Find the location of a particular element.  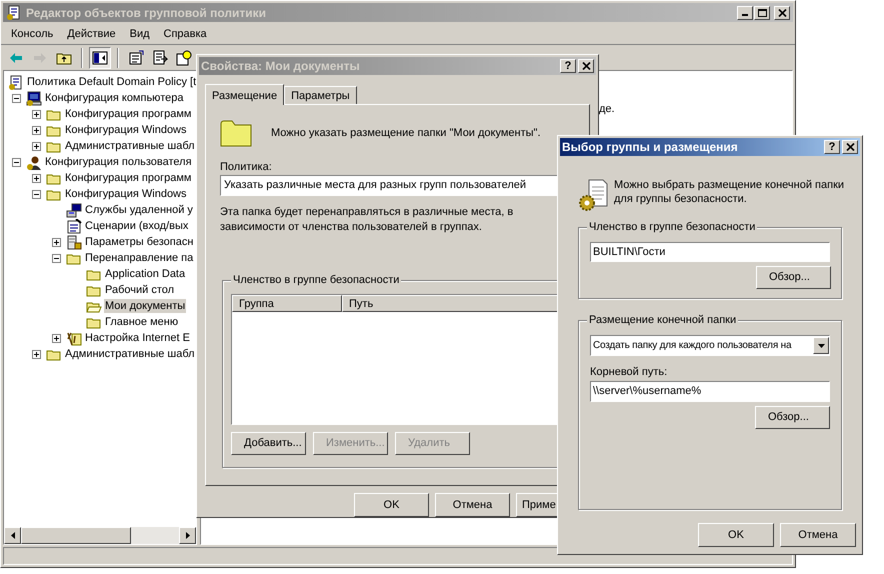

caret-icon is located at coordinates (821, 346).